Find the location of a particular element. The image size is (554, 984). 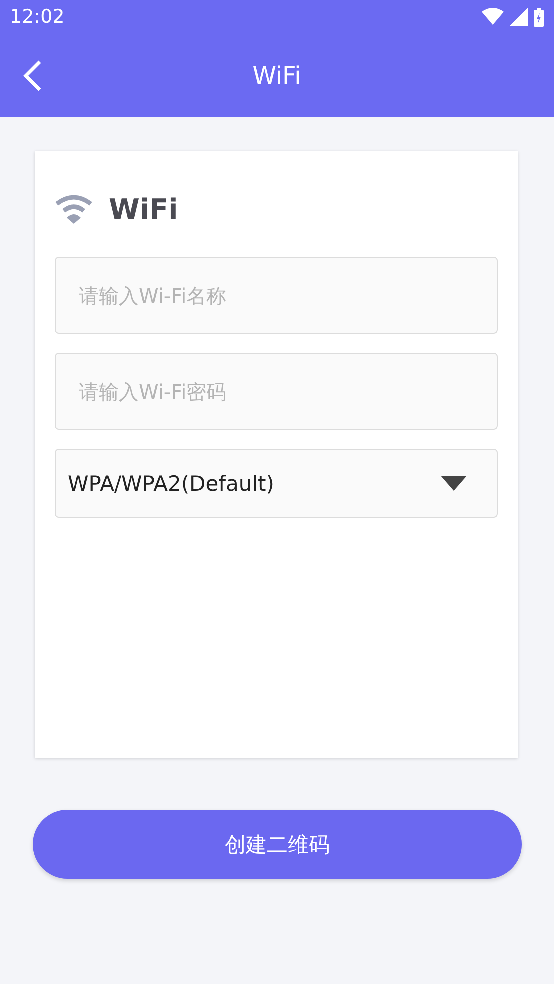

cell-signal-icon is located at coordinates (519, 17).